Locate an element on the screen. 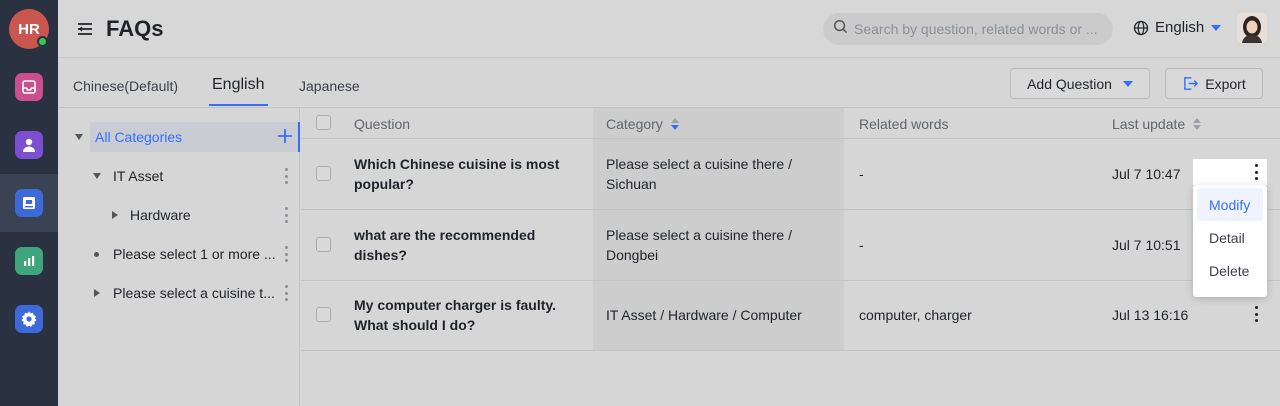  search-input is located at coordinates (979, 29).